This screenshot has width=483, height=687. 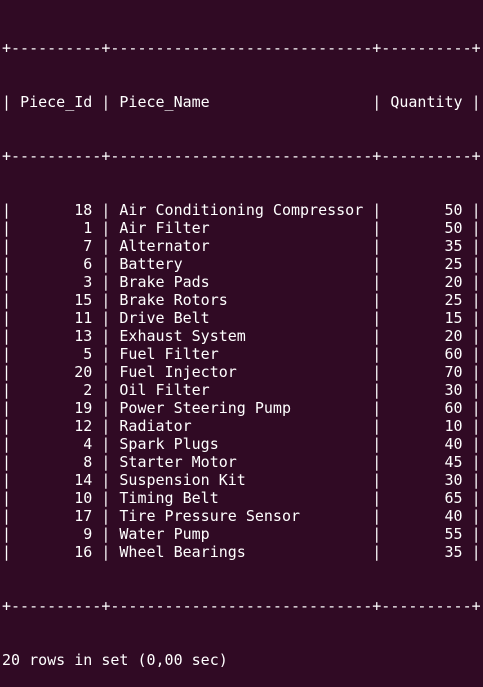 What do you see at coordinates (83, 516) in the screenshot?
I see `row-cell-1: 17` at bounding box center [83, 516].